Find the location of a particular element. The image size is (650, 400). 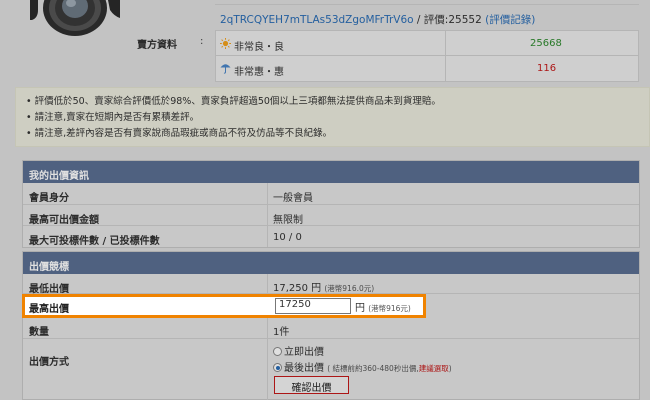

option-now: 立即出價 is located at coordinates (298, 350).